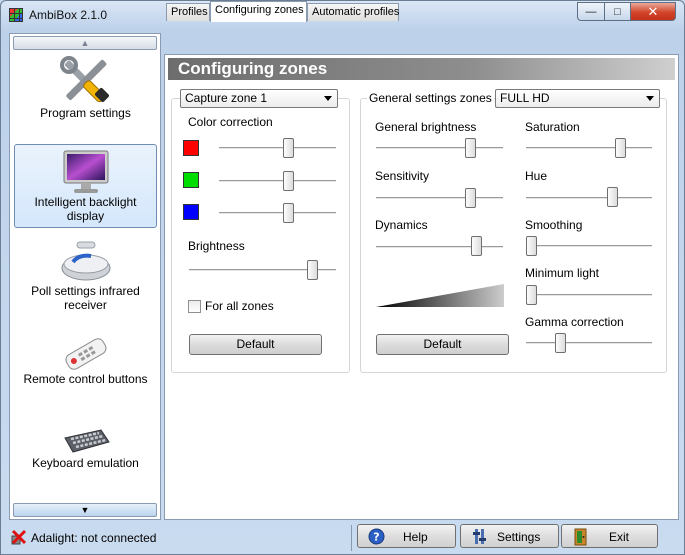 Image resolution: width=685 pixels, height=555 pixels. What do you see at coordinates (580, 537) in the screenshot?
I see `exit-door-icon` at bounding box center [580, 537].